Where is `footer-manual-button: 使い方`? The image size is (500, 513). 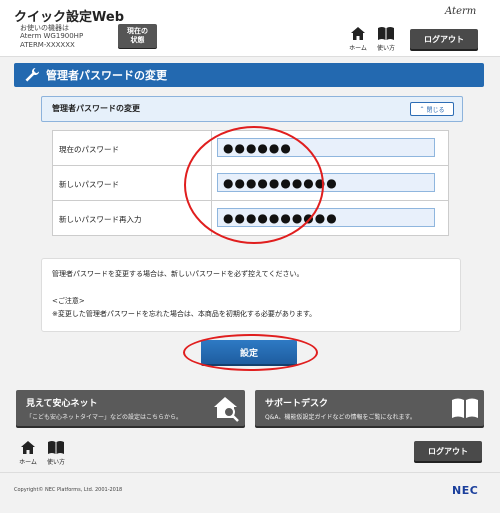 footer-manual-button: 使い方 is located at coordinates (56, 453).